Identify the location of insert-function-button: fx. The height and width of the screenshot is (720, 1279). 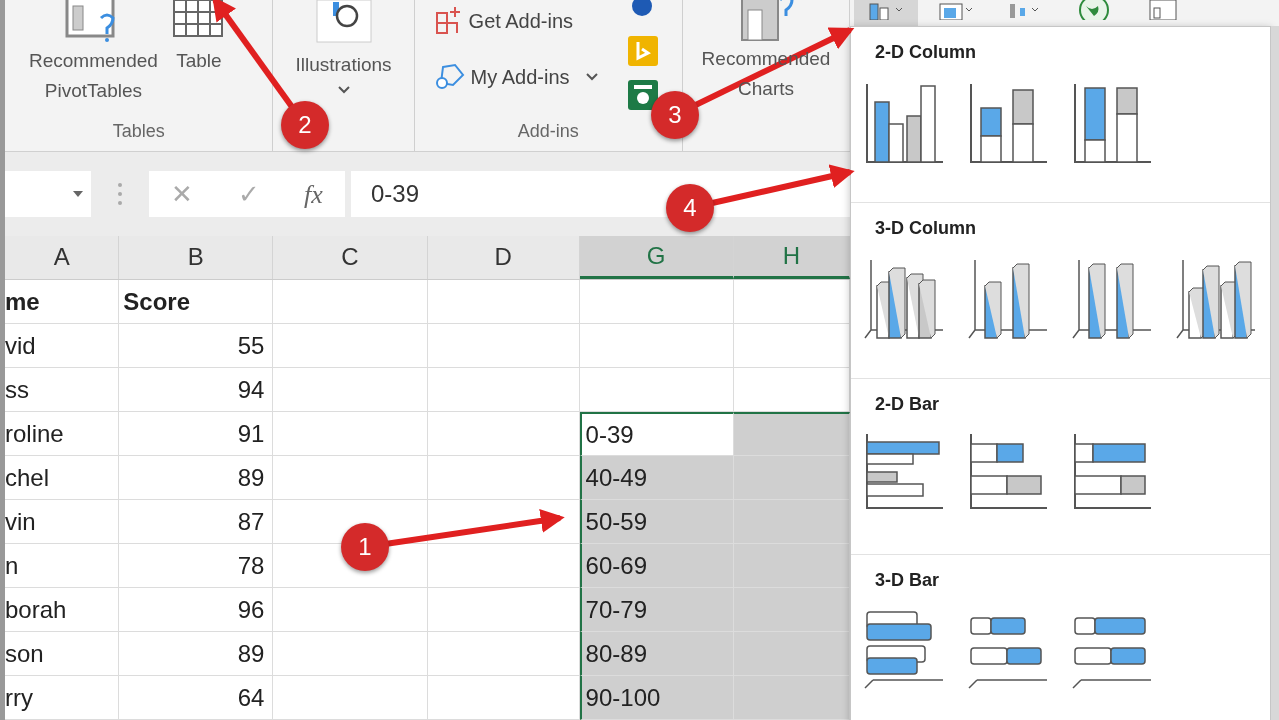
(313, 194).